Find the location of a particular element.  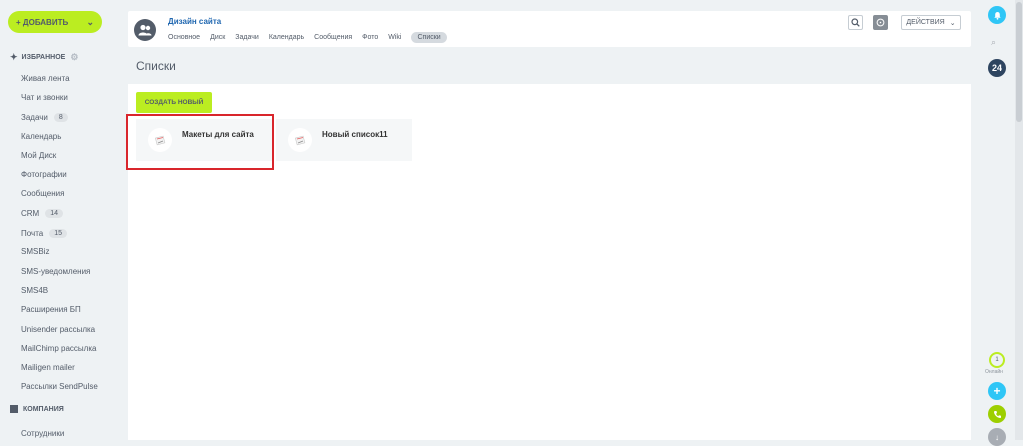

sidebar-item-label: Задачи is located at coordinates (34, 117).